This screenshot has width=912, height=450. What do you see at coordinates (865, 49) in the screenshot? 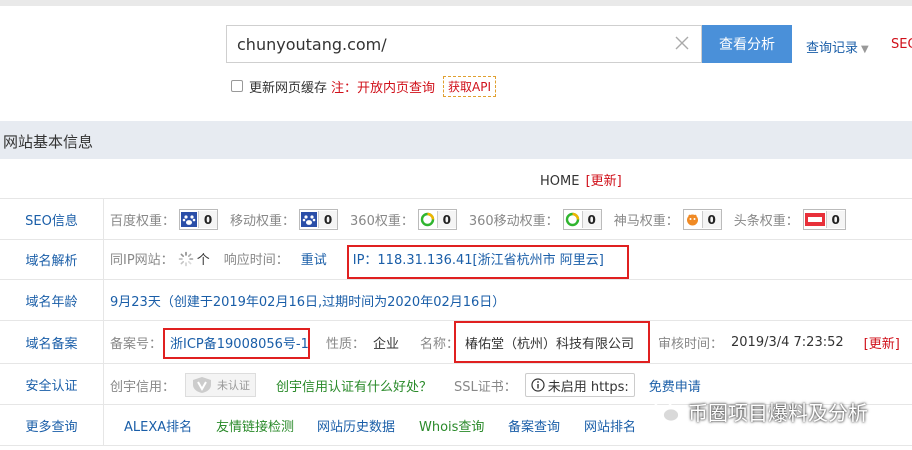
I see `chevron-down-icon: ▼` at bounding box center [865, 49].